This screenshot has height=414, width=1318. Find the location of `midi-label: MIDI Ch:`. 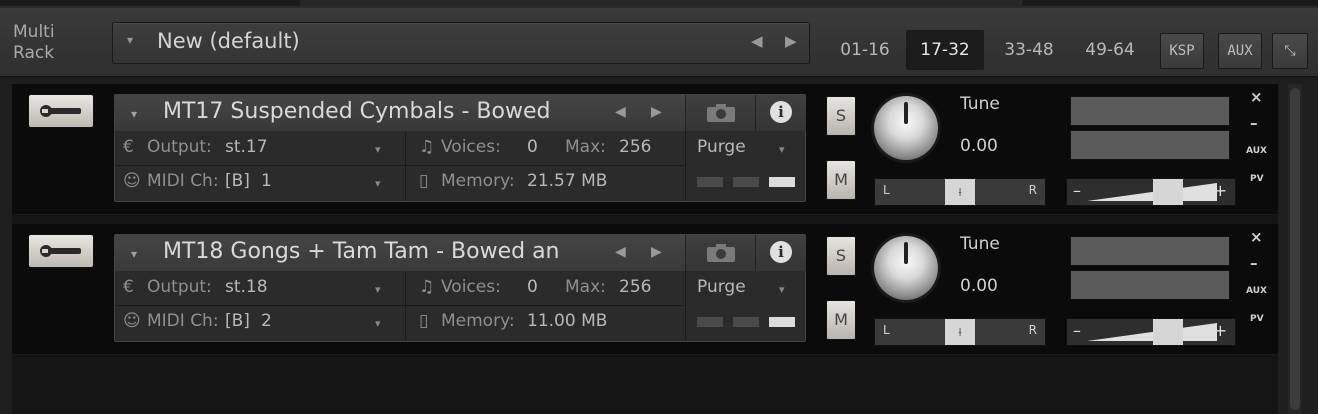

midi-label: MIDI Ch: is located at coordinates (183, 321).